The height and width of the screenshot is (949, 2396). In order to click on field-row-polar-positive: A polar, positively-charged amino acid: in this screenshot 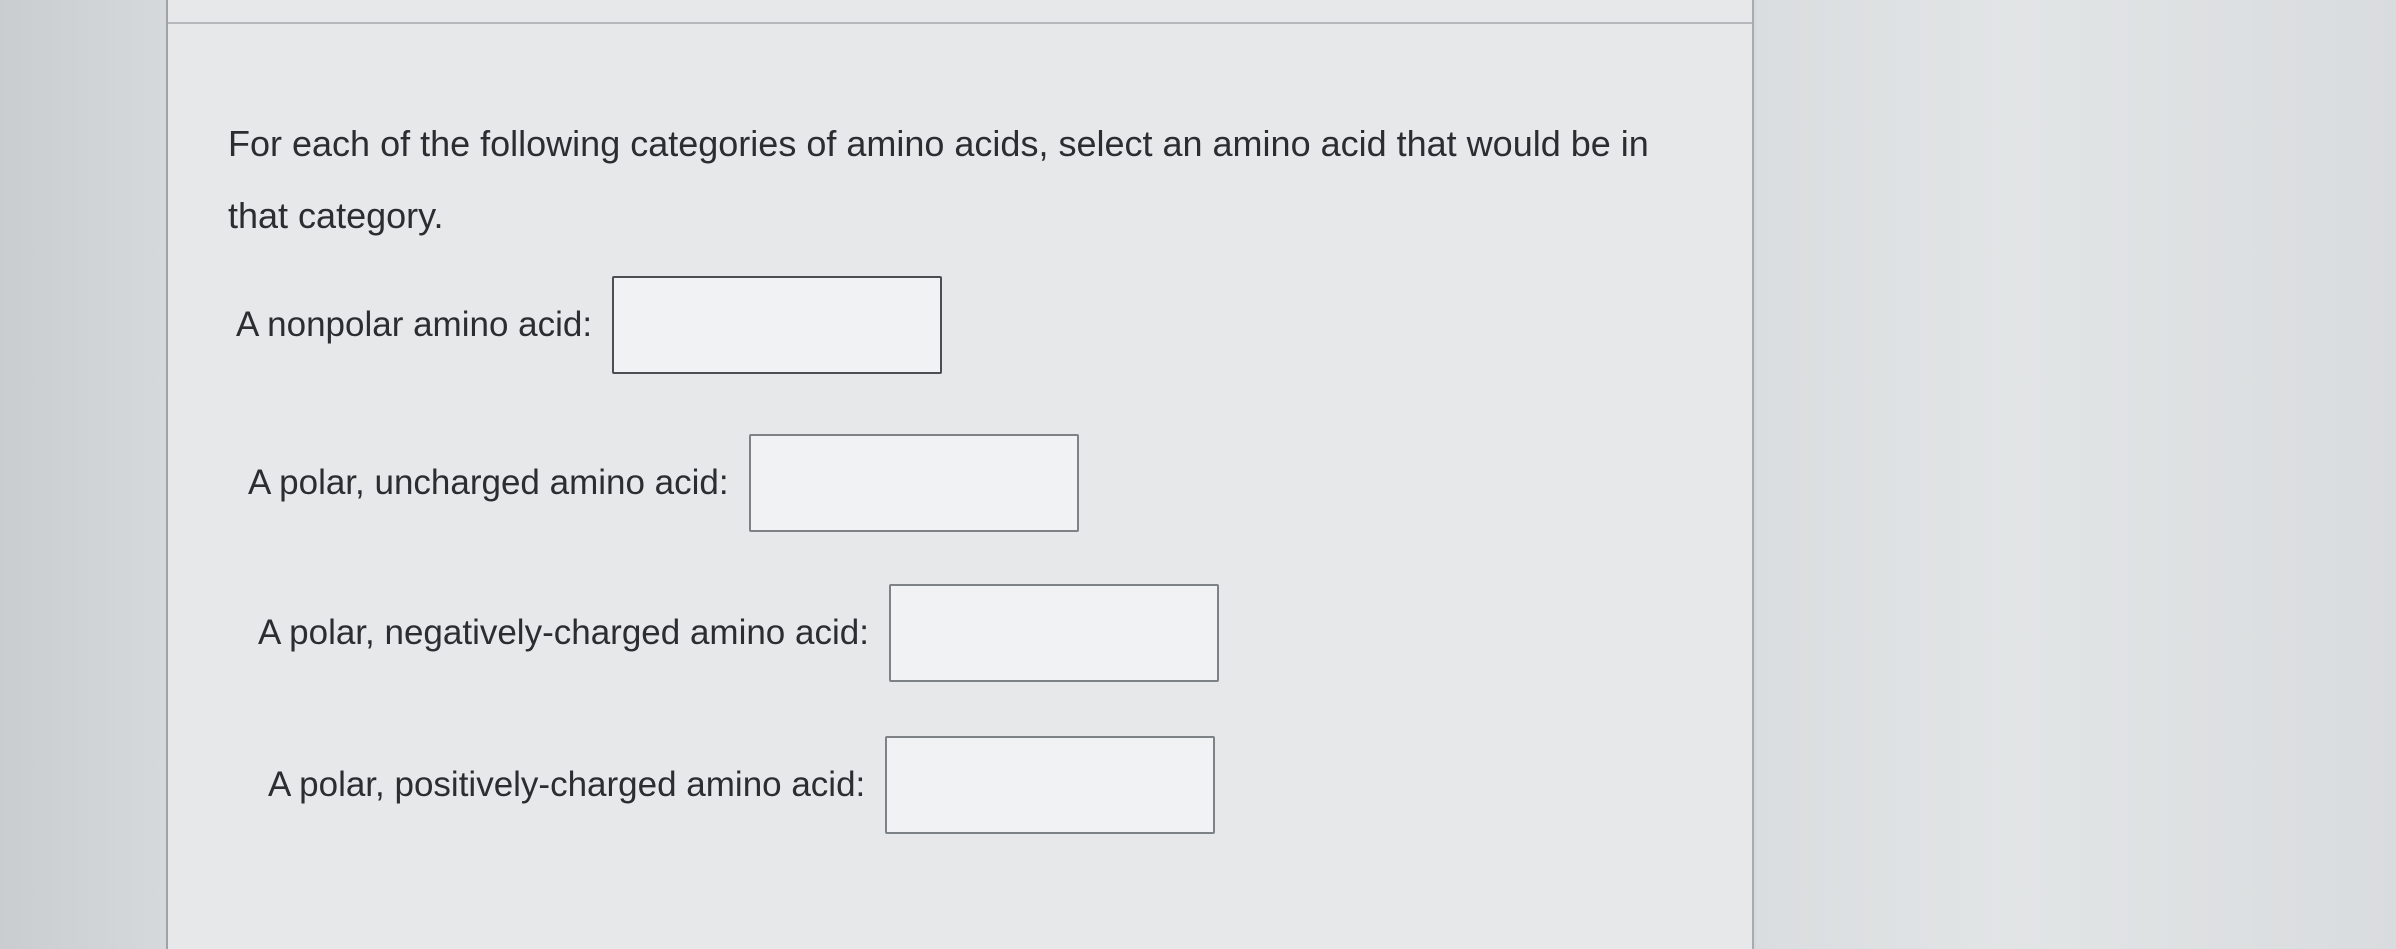, I will do `click(742, 785)`.